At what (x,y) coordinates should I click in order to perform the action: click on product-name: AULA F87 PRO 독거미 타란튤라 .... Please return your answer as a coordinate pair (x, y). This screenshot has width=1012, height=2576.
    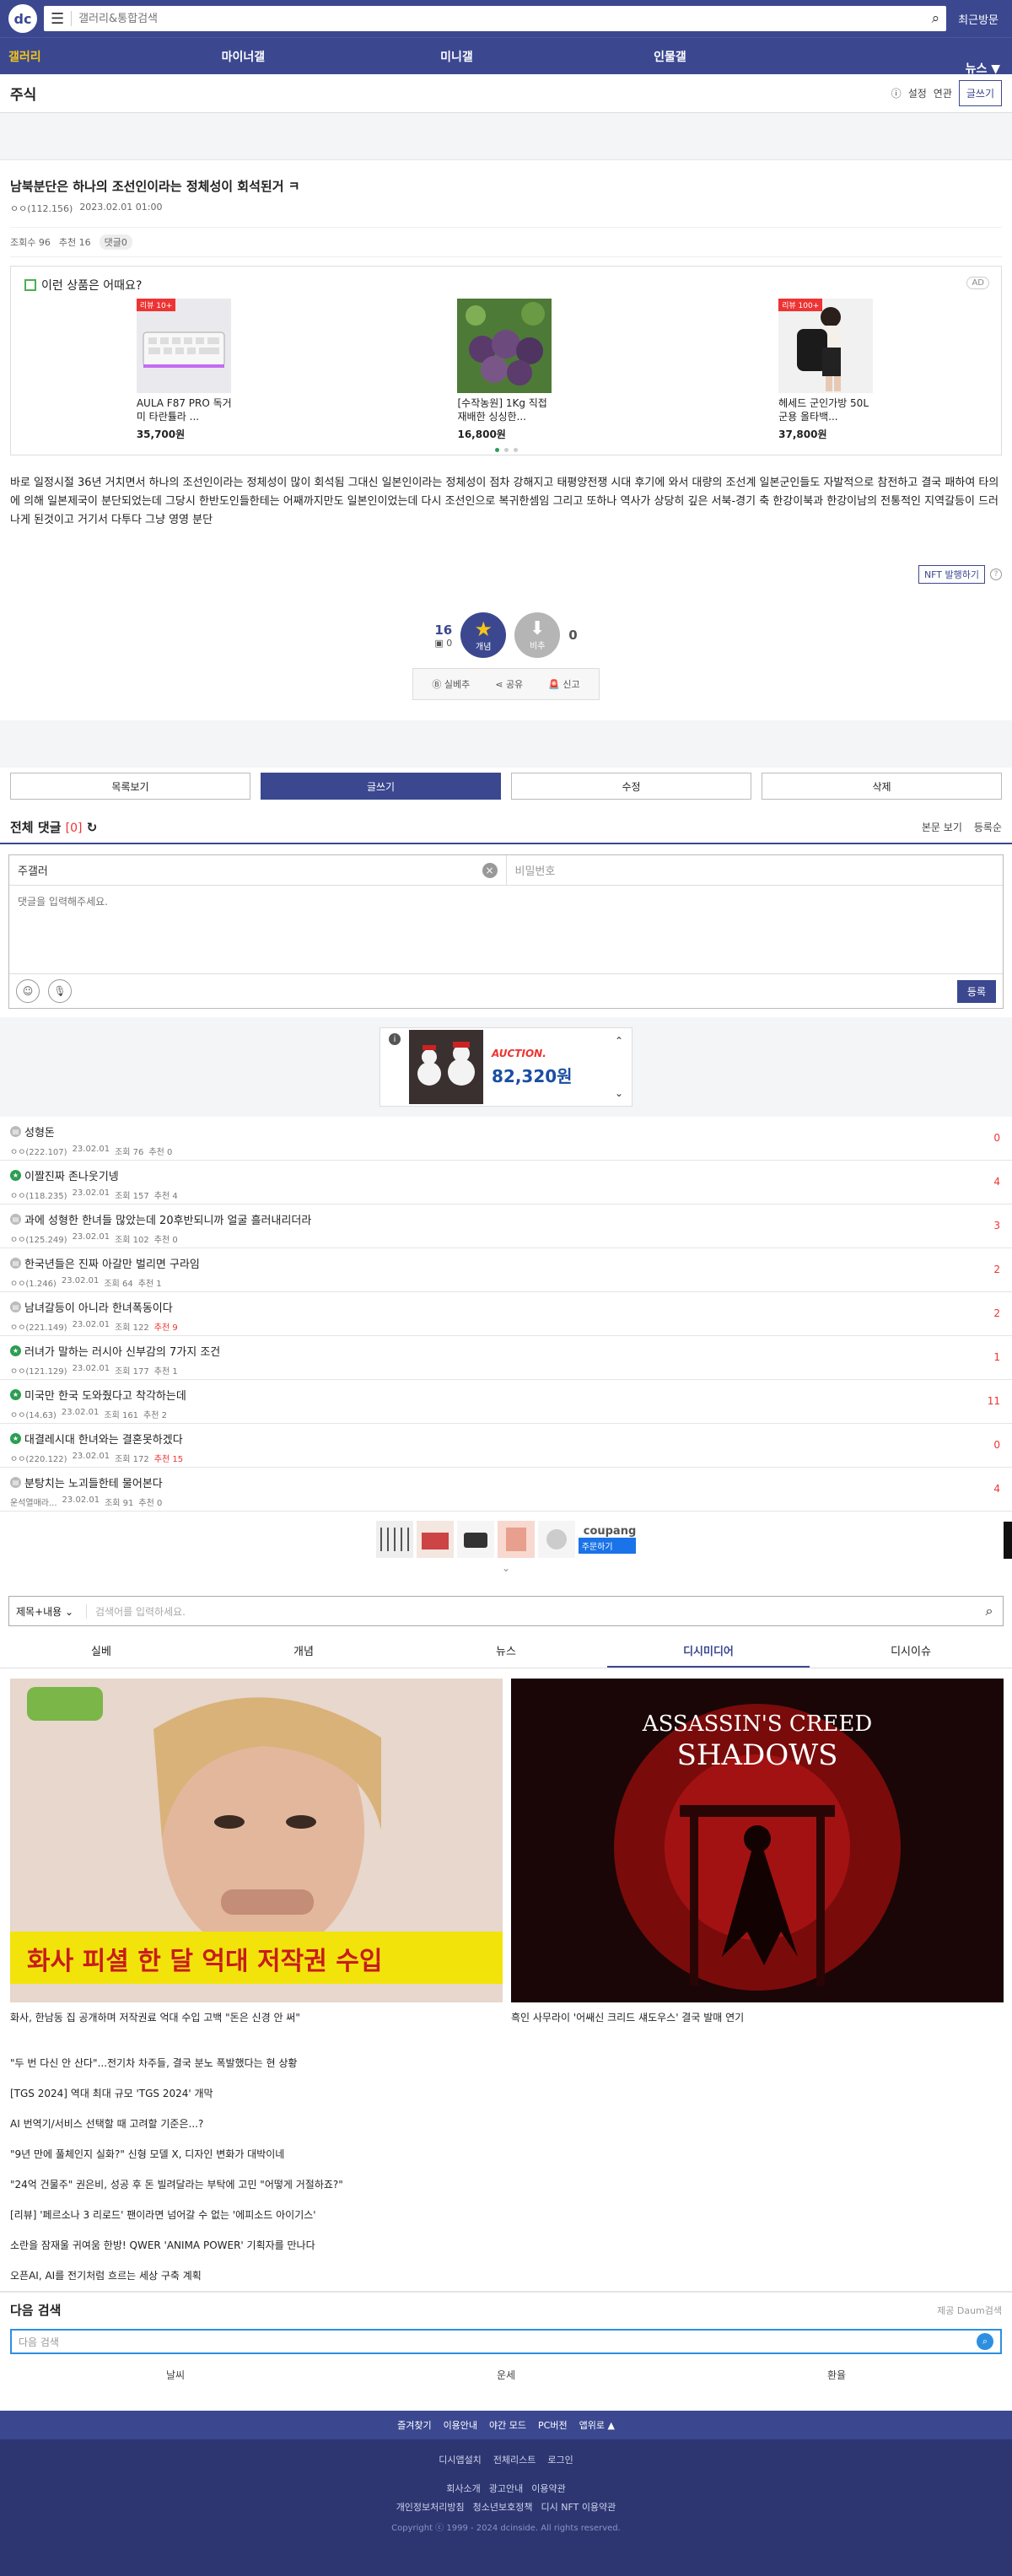
    Looking at the image, I should click on (186, 409).